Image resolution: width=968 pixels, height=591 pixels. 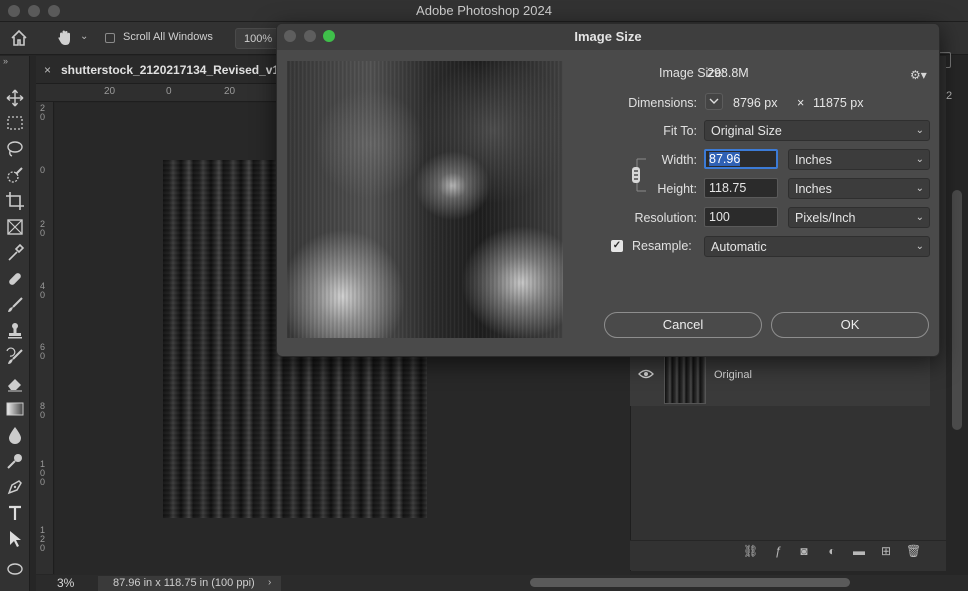 I want to click on horizontal-scrollbar, so click(x=690, y=582).